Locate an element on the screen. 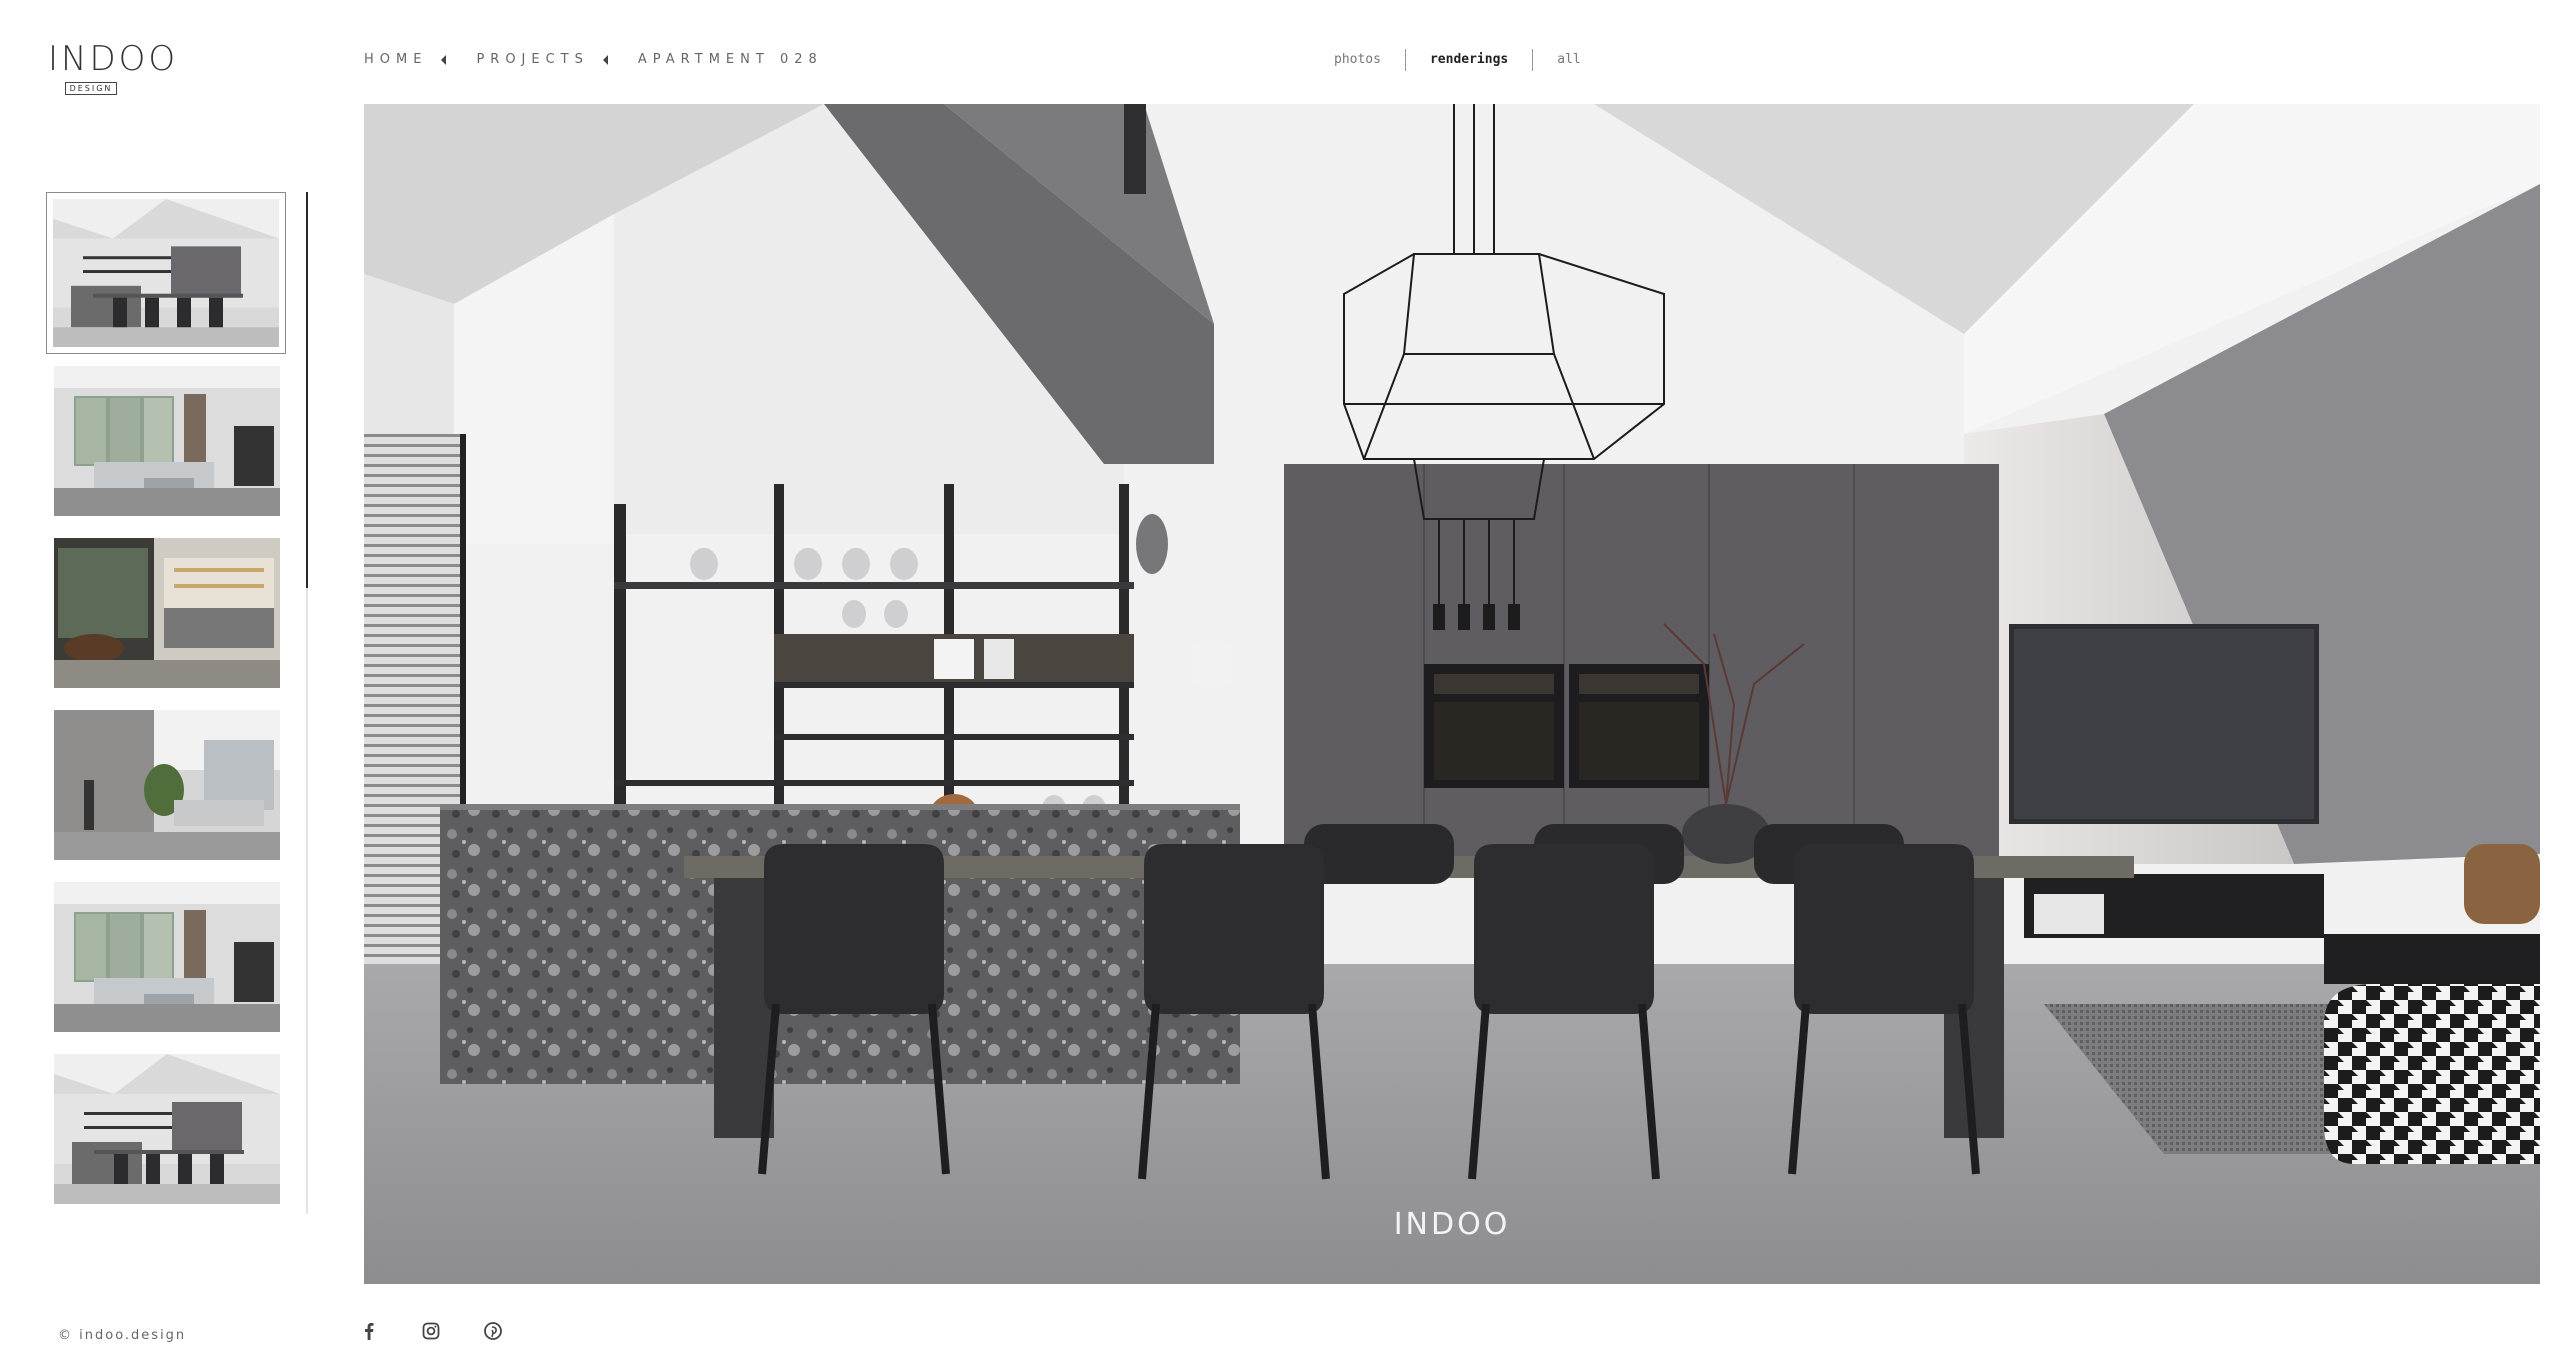 The height and width of the screenshot is (1371, 2560). instagram-icon is located at coordinates (431, 1331).